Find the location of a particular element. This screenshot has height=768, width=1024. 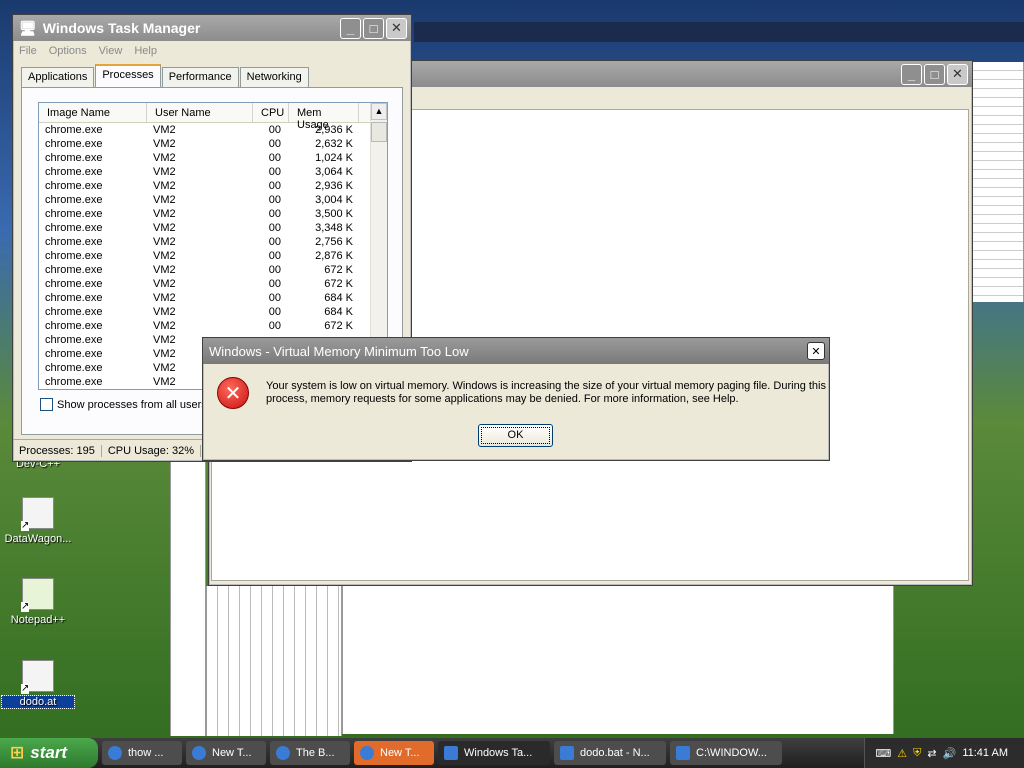

tab-applications: Applications is located at coordinates (58, 77).